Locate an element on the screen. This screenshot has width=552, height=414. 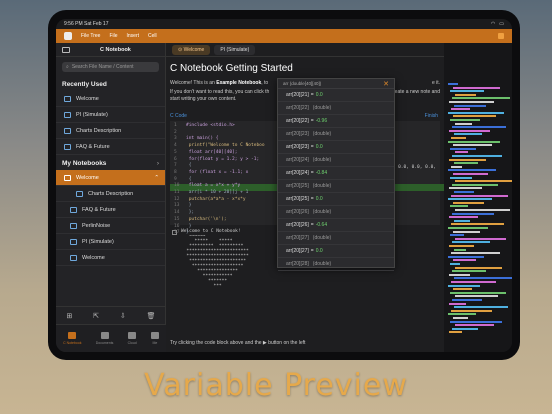
close-icon: ✕ is located at coordinates (386, 84).